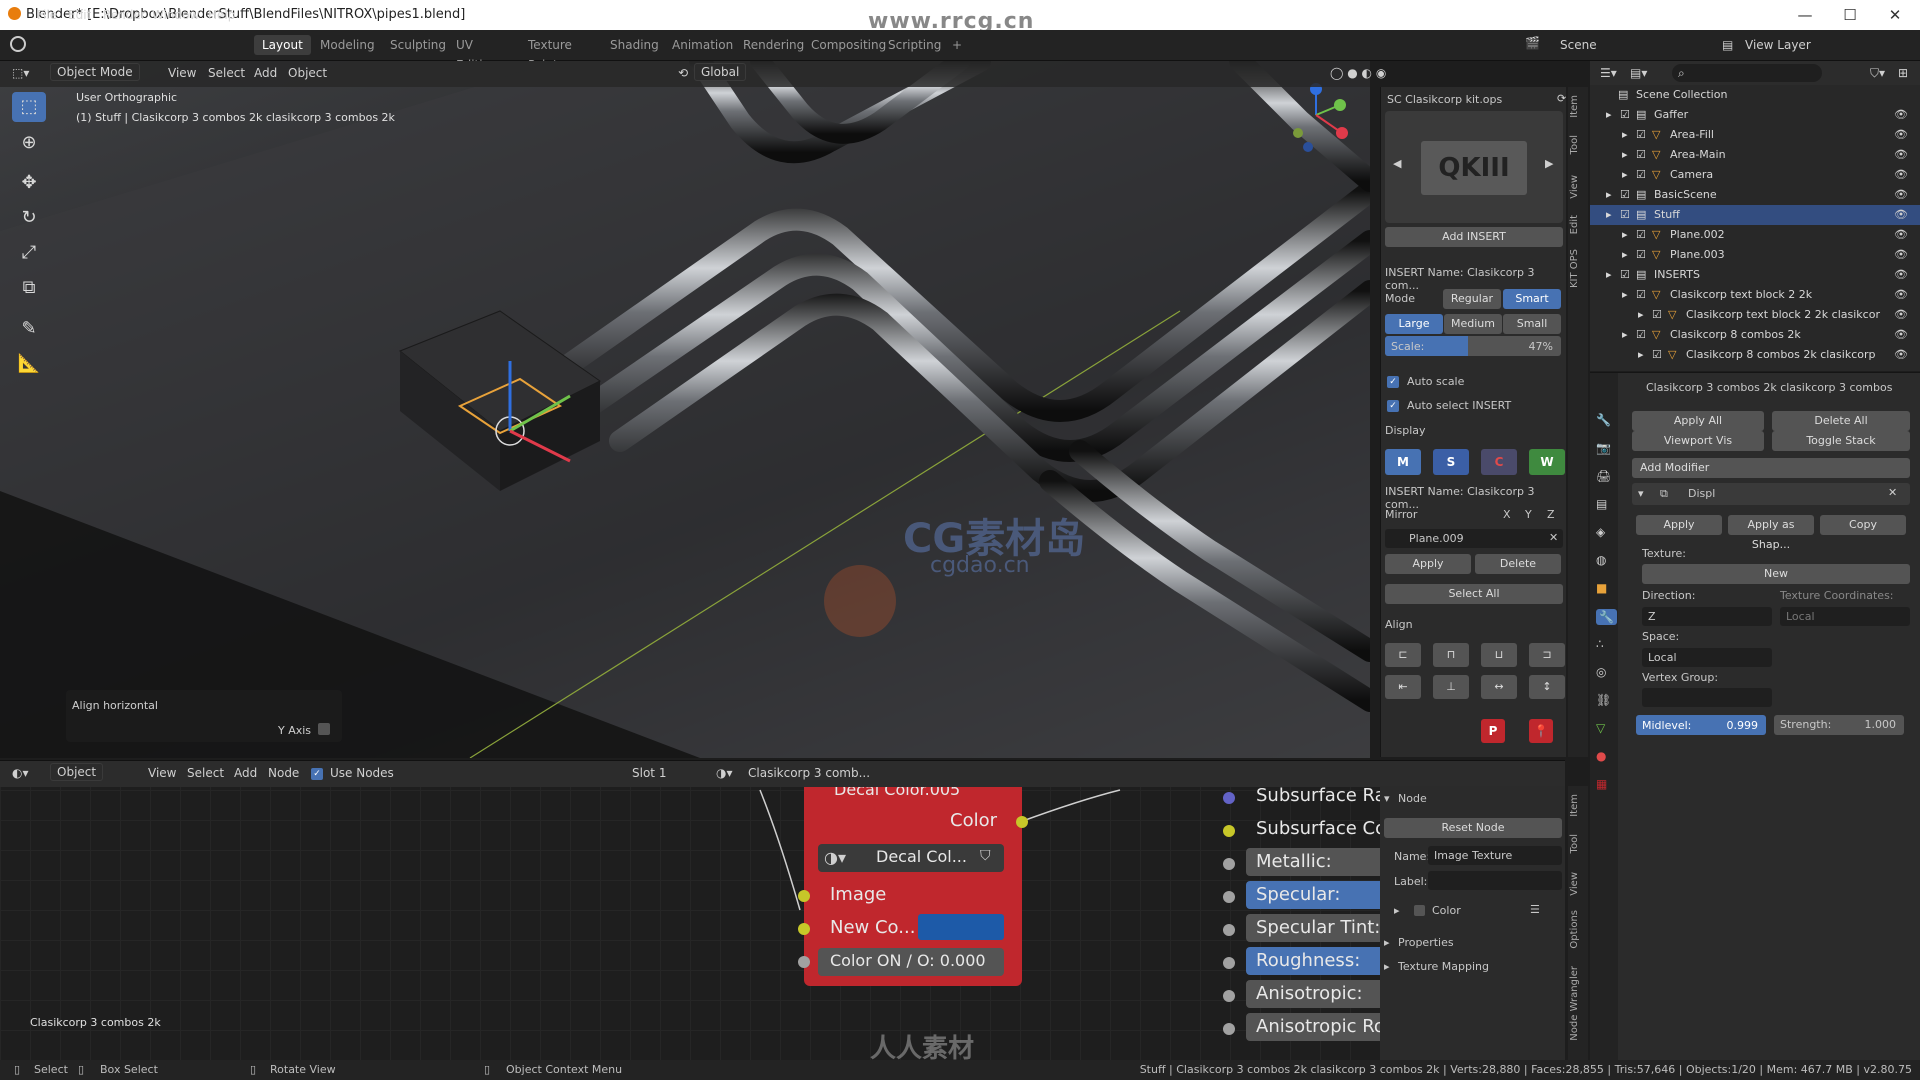 Image resolution: width=1920 pixels, height=1080 pixels. Describe the element at coordinates (29, 183) in the screenshot. I see `move-tool-icon: ✥` at that location.